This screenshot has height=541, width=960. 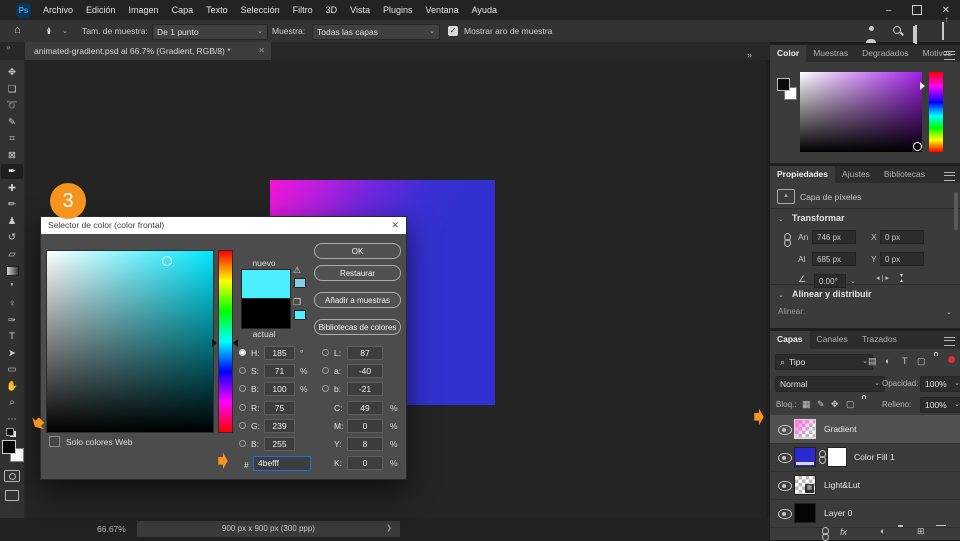 I want to click on default-colors-icon, so click(x=12, y=433).